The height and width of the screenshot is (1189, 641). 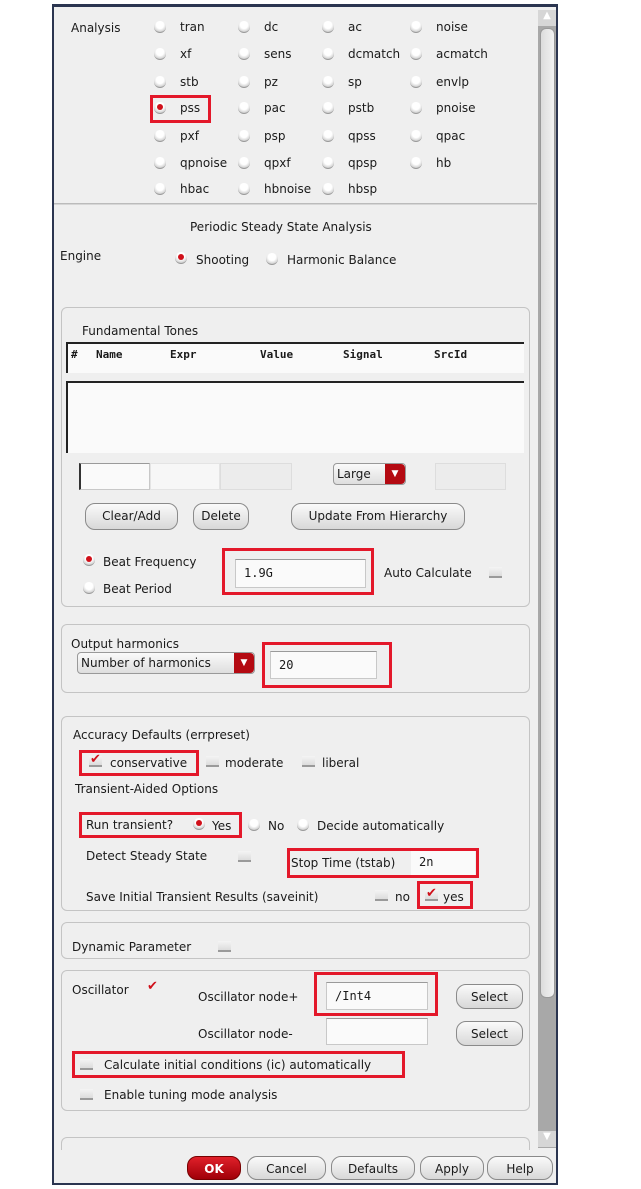 I want to click on analysis-radio-noise, so click(x=416, y=27).